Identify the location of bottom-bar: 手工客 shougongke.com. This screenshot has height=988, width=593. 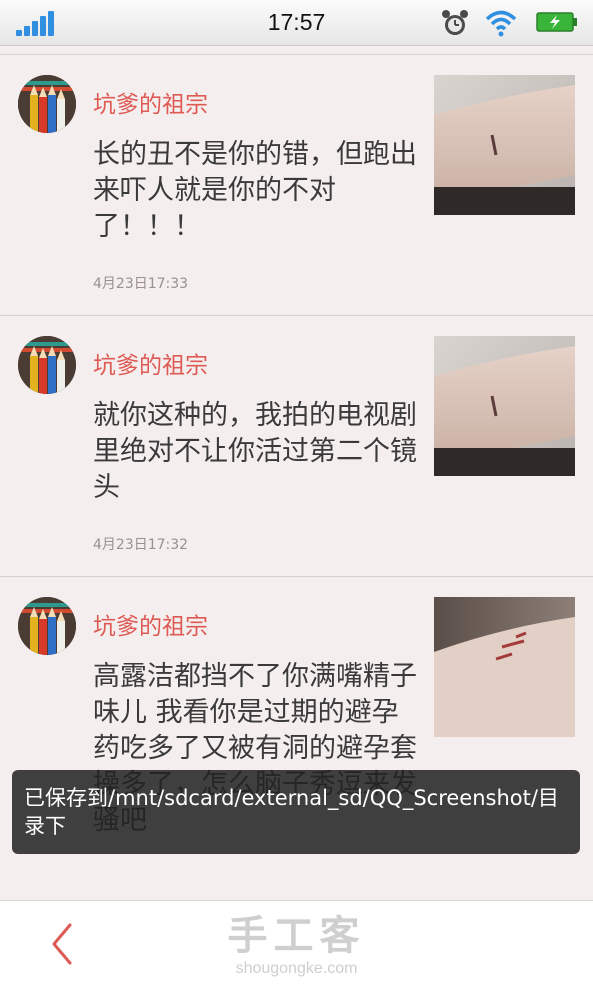
(296, 944).